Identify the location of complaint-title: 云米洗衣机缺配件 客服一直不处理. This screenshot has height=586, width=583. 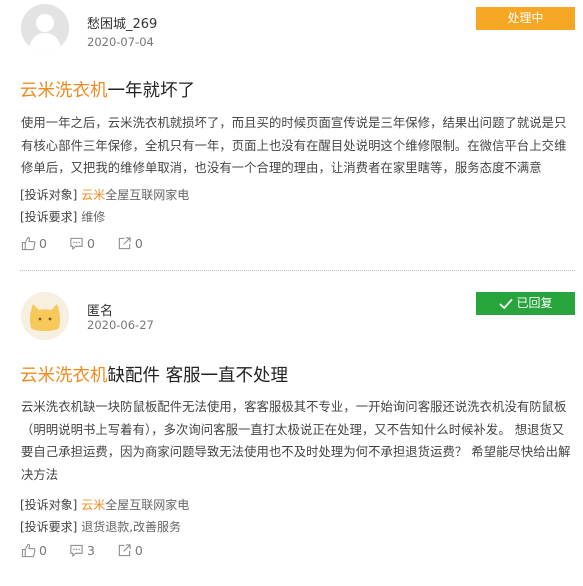
(154, 374).